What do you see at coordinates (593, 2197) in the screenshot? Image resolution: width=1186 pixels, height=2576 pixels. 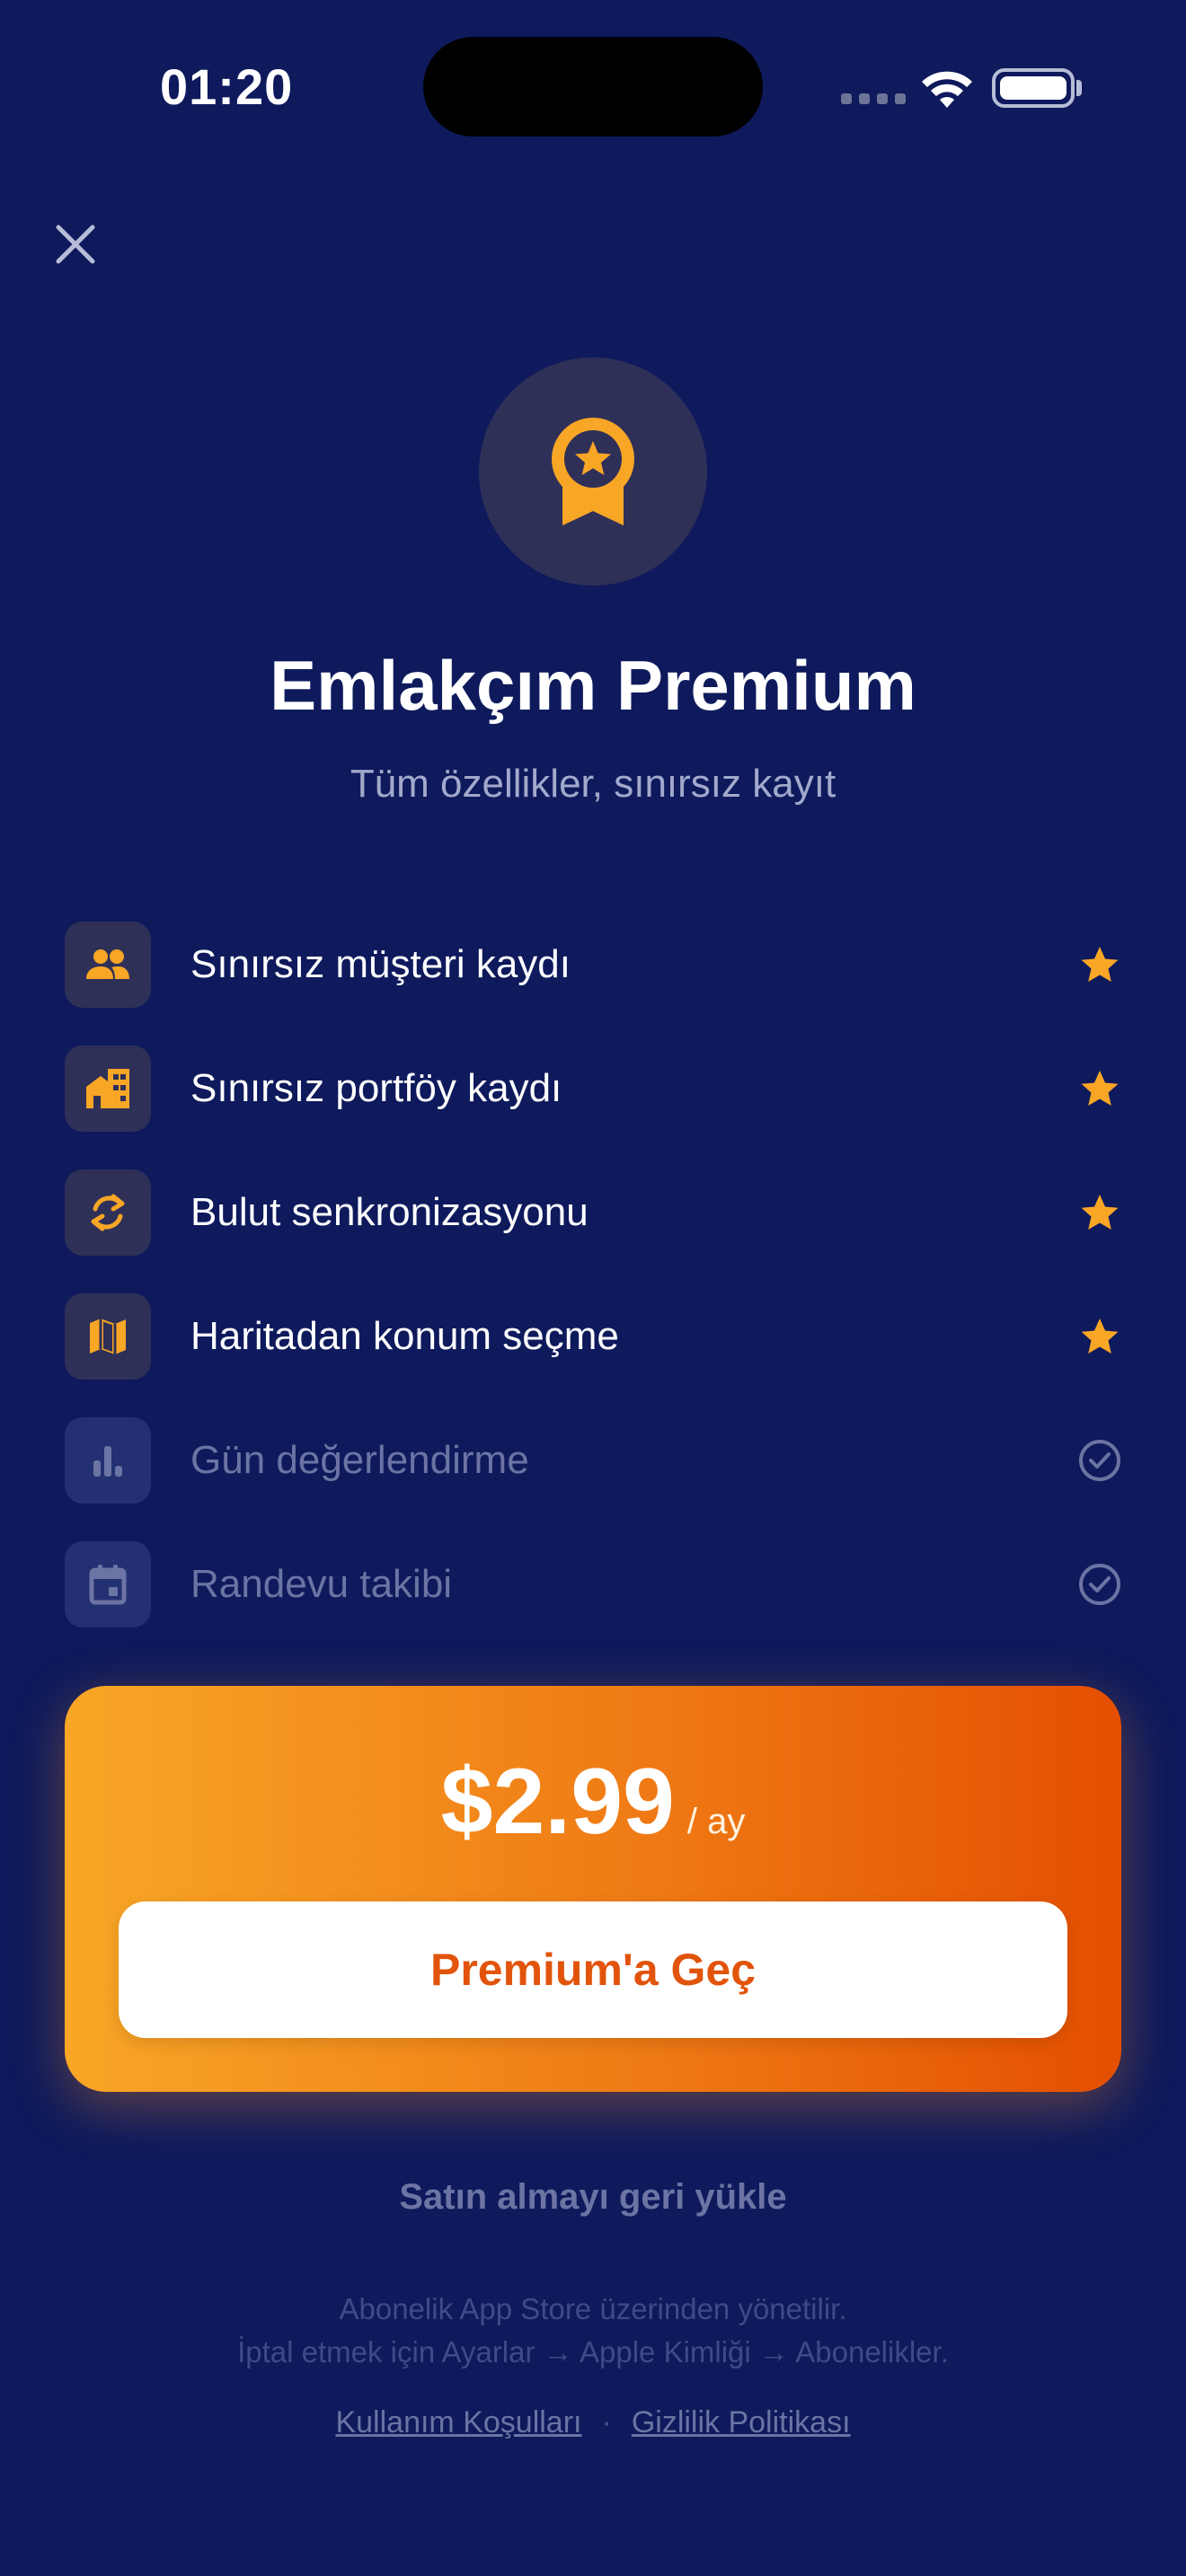 I see `restore-purchases-button: Satın almayı geri yükle` at bounding box center [593, 2197].